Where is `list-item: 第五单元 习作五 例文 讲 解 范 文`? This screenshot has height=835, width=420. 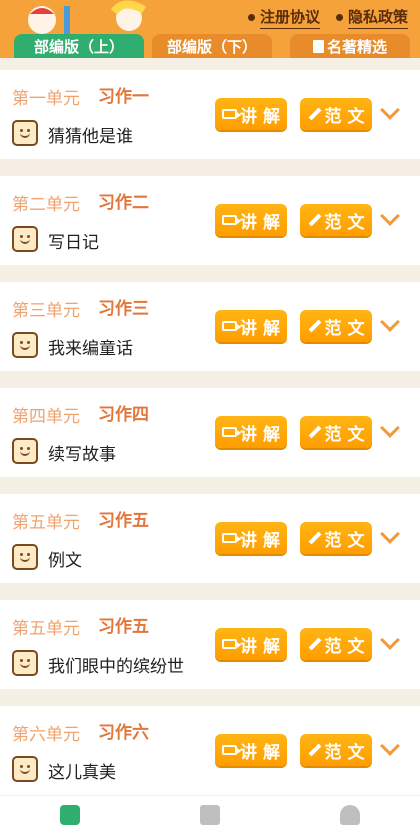
list-item: 第五单元 习作五 例文 讲 解 范 文 is located at coordinates (210, 538).